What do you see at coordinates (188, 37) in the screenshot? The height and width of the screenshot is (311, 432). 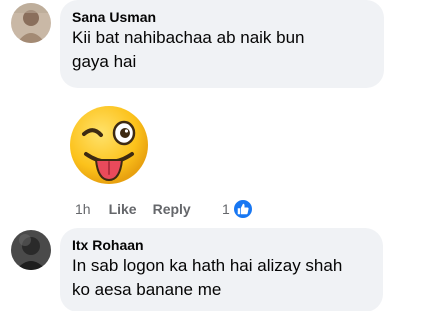 I see `comment-text-line: Kii bat nahibachaa ab naik bun` at bounding box center [188, 37].